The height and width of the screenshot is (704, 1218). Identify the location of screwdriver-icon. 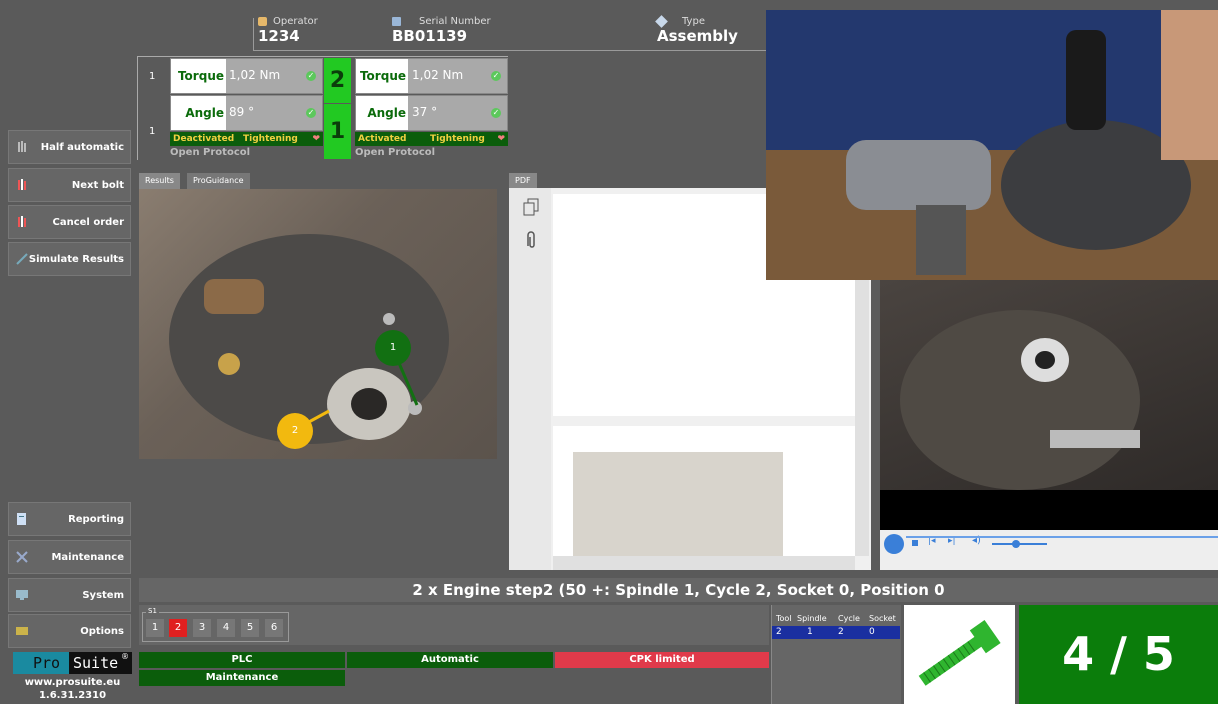
(22, 259).